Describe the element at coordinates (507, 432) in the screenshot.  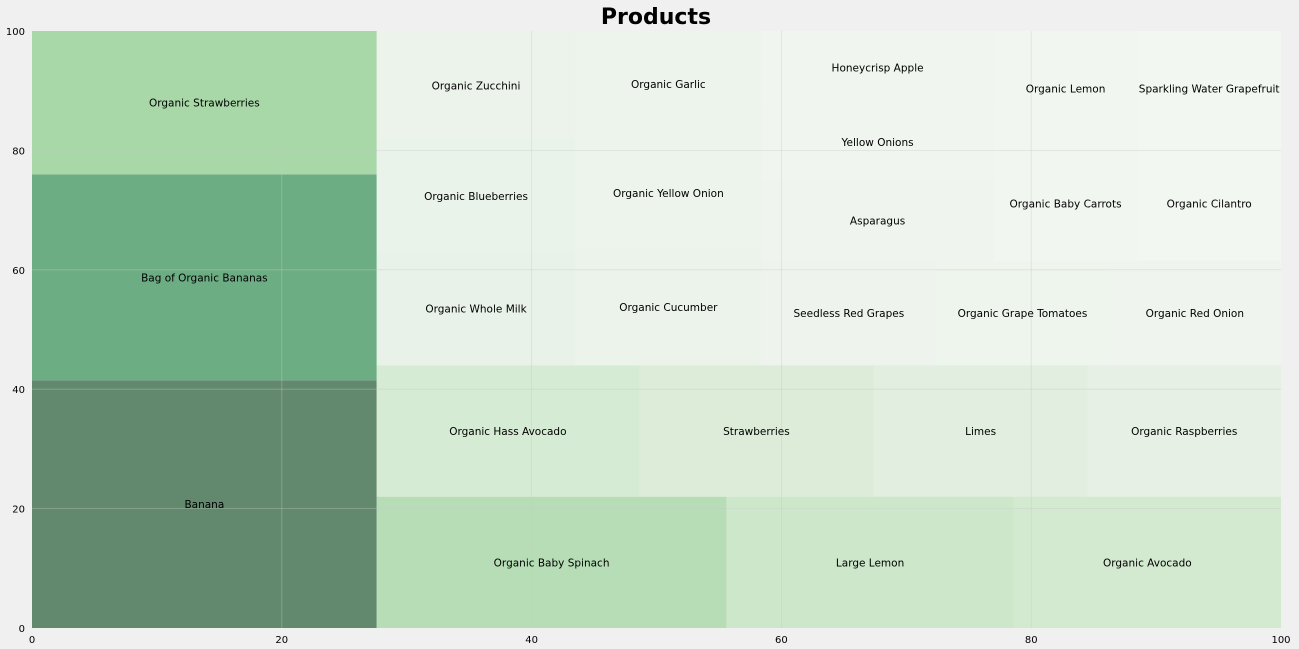
I see `tile-label-organic-hass-avocado: Organic Hass Avocado` at that location.